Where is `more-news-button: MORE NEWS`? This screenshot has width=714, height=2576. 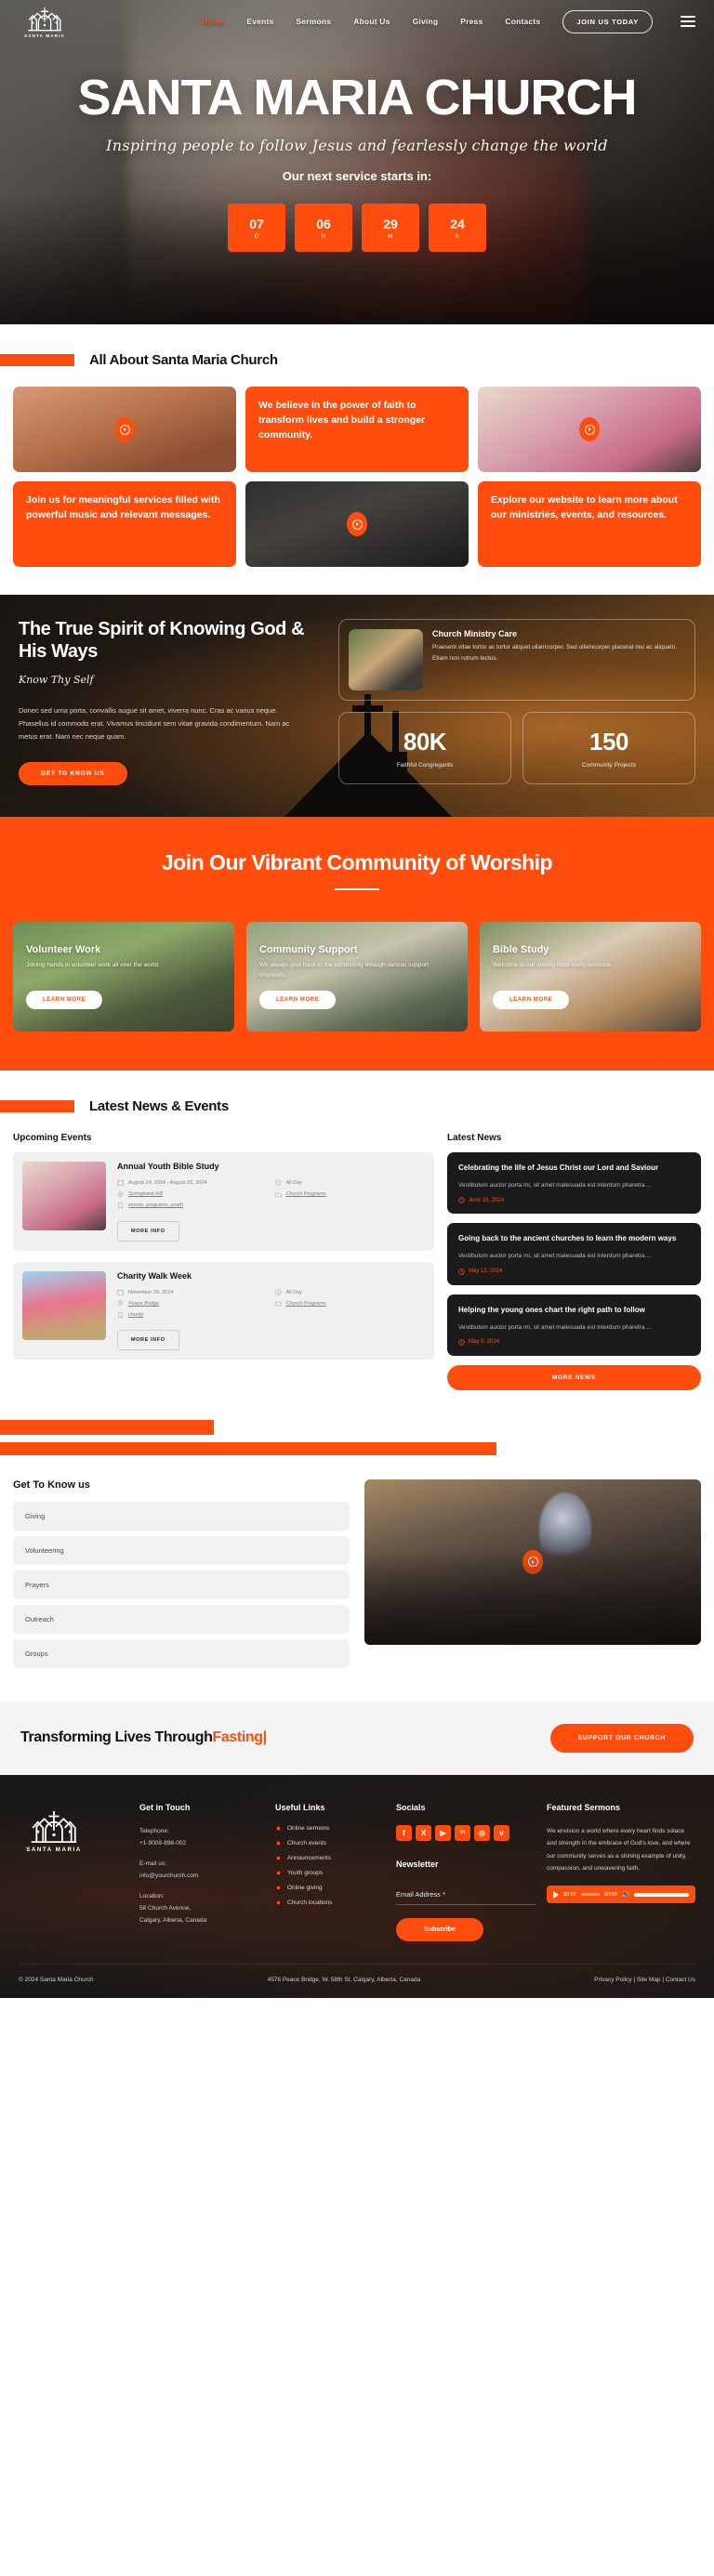 more-news-button: MORE NEWS is located at coordinates (574, 1377).